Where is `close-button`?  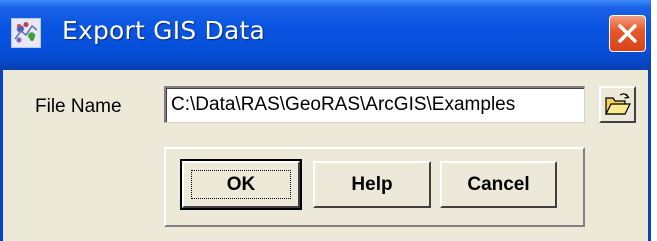 close-button is located at coordinates (627, 33).